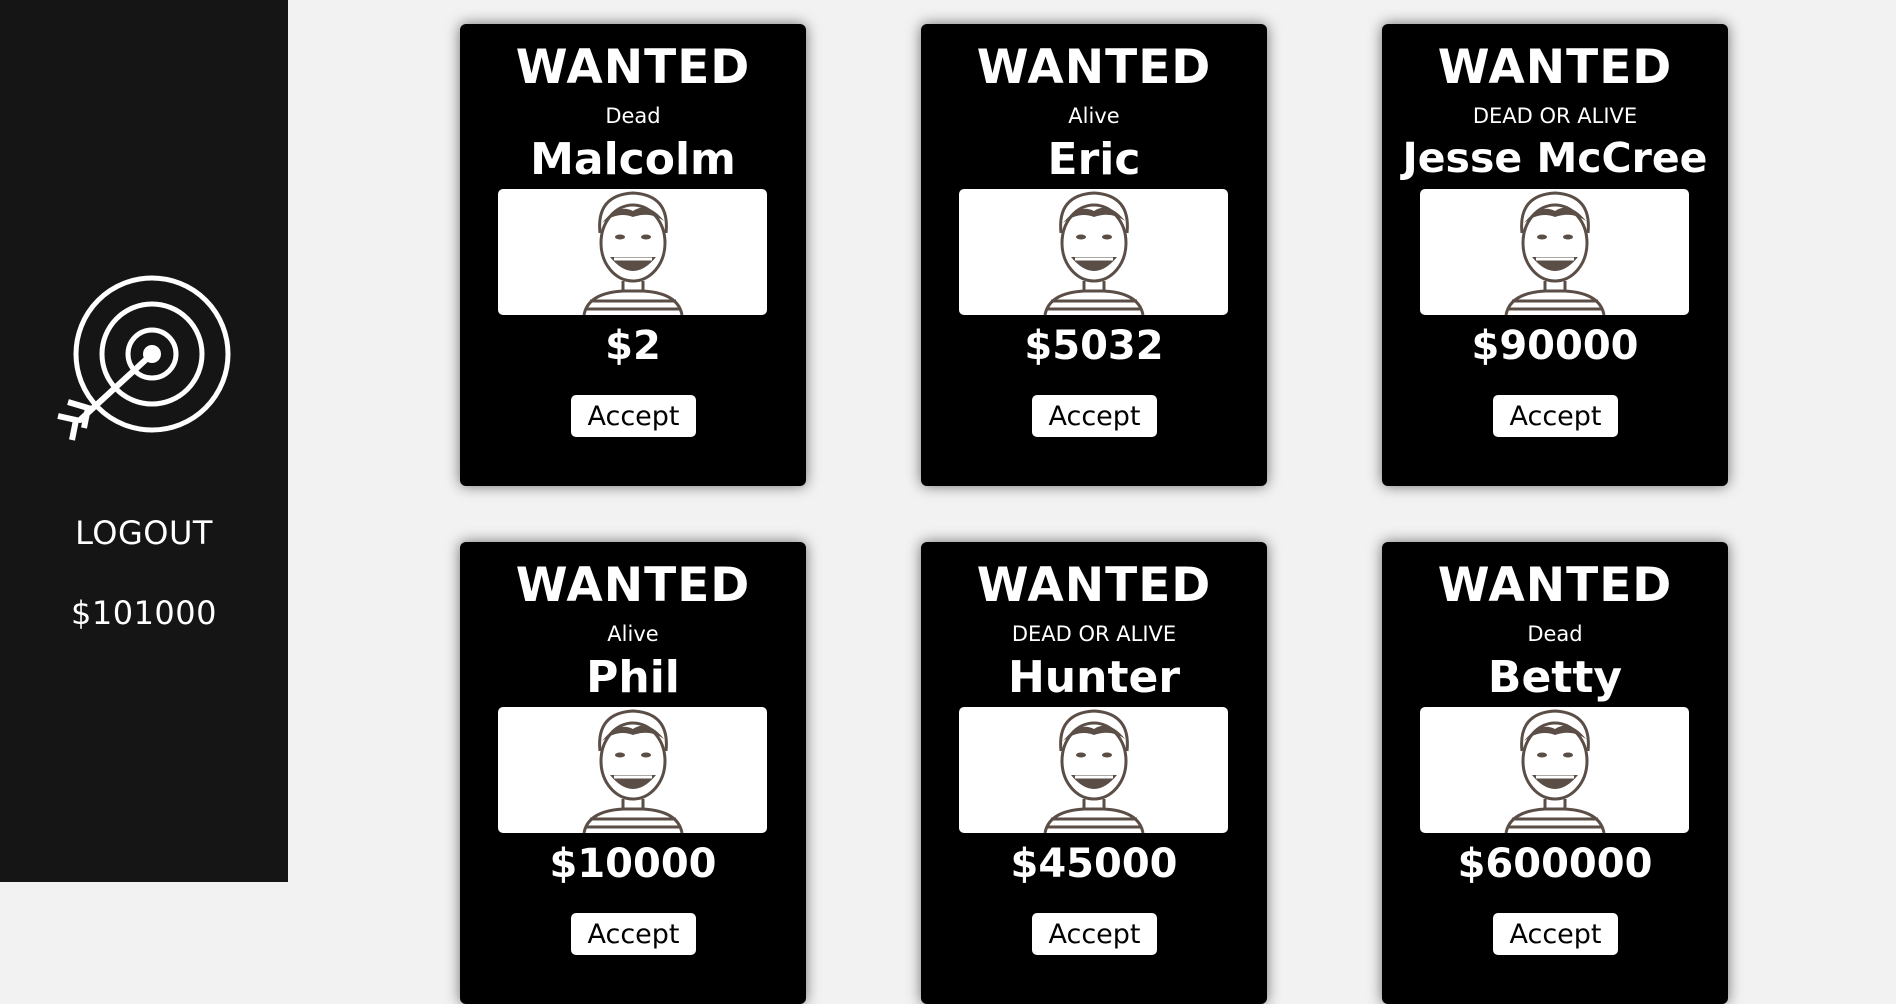 Image resolution: width=1896 pixels, height=1004 pixels. I want to click on bounty-card: WANTED Alive Phil $10000 Accept, so click(633, 773).